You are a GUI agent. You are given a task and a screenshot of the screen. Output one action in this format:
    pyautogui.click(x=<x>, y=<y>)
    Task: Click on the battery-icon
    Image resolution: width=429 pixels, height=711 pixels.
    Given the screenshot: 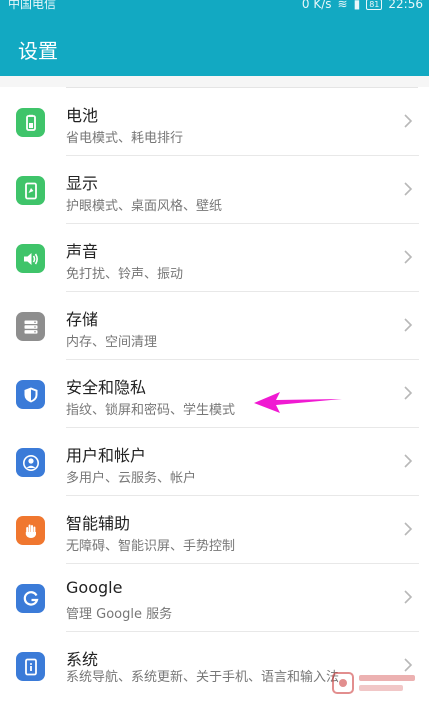 What is the action you would take?
    pyautogui.click(x=30, y=122)
    